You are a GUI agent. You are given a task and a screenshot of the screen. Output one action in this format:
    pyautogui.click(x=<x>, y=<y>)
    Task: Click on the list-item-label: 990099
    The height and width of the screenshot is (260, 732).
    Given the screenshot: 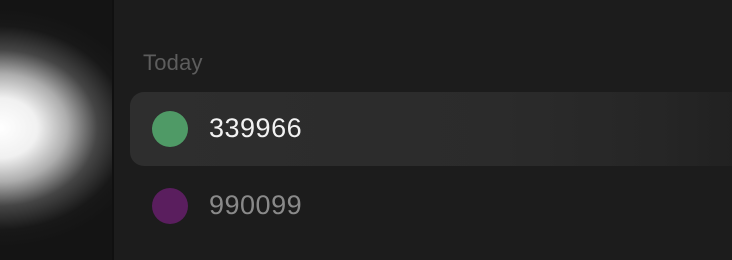 What is the action you would take?
    pyautogui.click(x=256, y=205)
    